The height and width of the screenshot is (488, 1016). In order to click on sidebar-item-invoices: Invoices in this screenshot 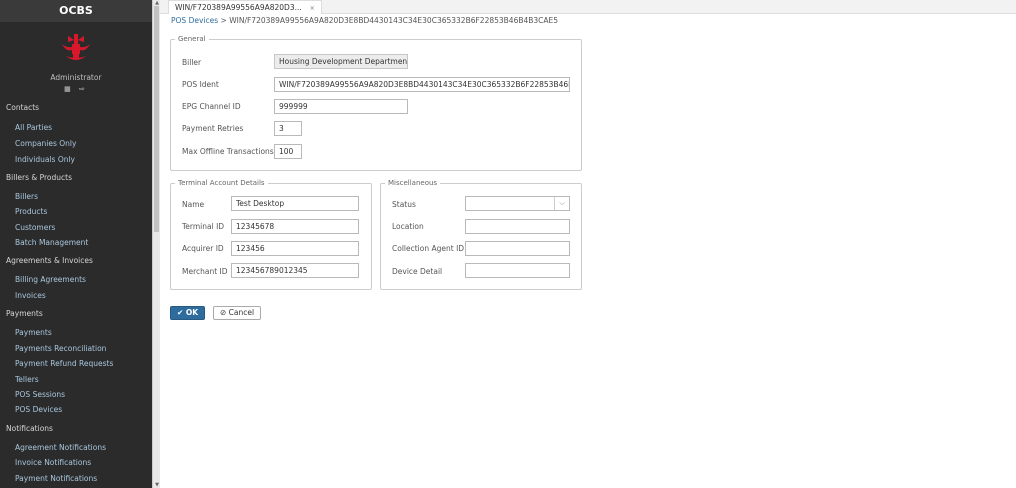, I will do `click(30, 295)`.